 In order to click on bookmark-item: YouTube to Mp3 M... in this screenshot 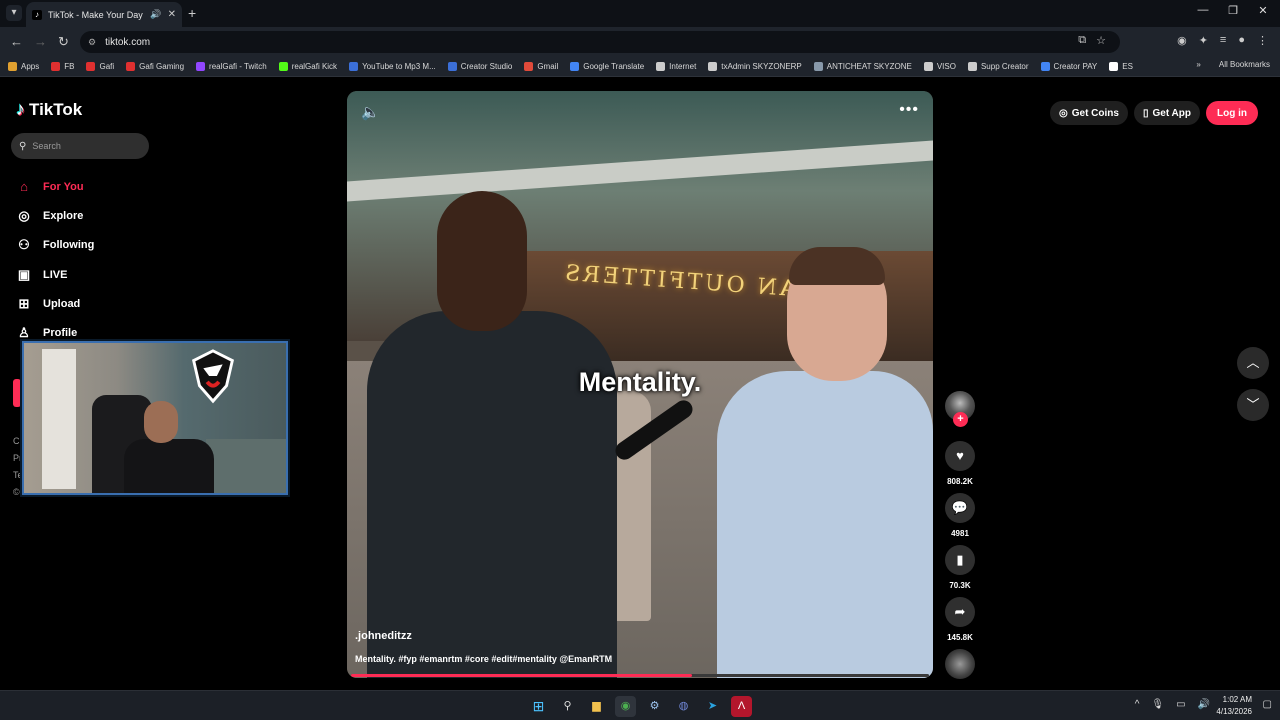, I will do `click(392, 66)`.